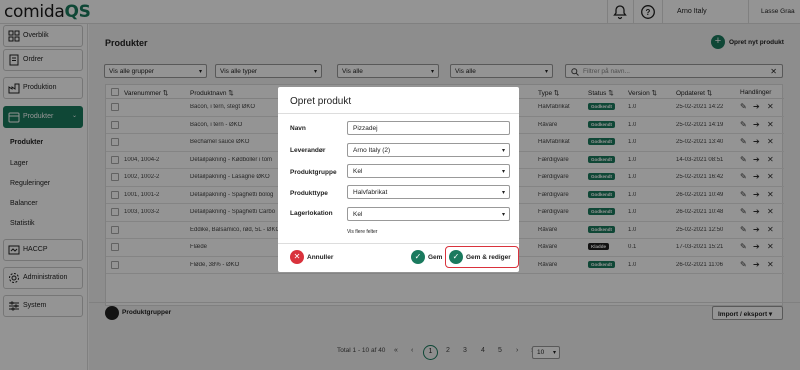 This screenshot has width=800, height=370. What do you see at coordinates (362, 232) in the screenshot?
I see `show-more-fields-link: Vis flere felter` at bounding box center [362, 232].